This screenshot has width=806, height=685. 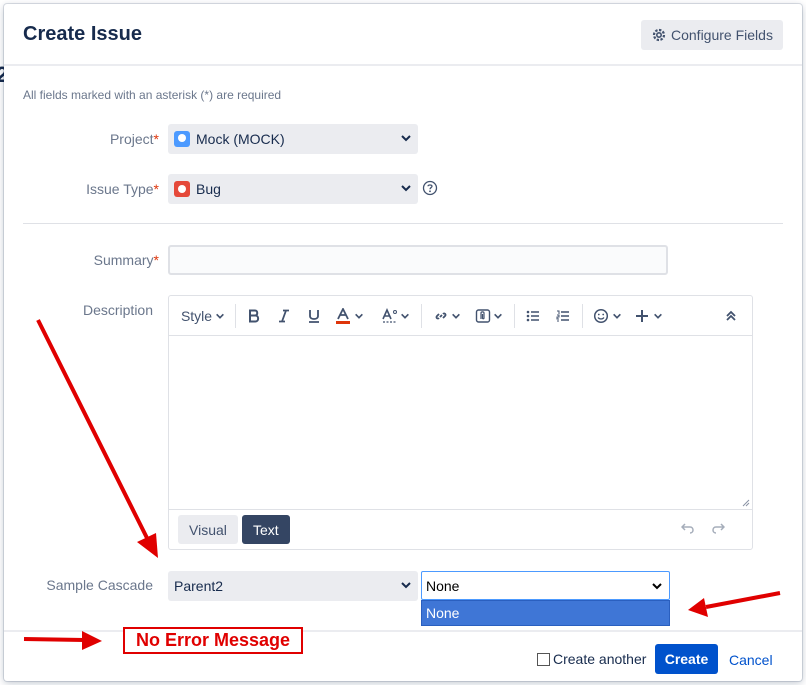 I want to click on insert-more-button, so click(x=649, y=316).